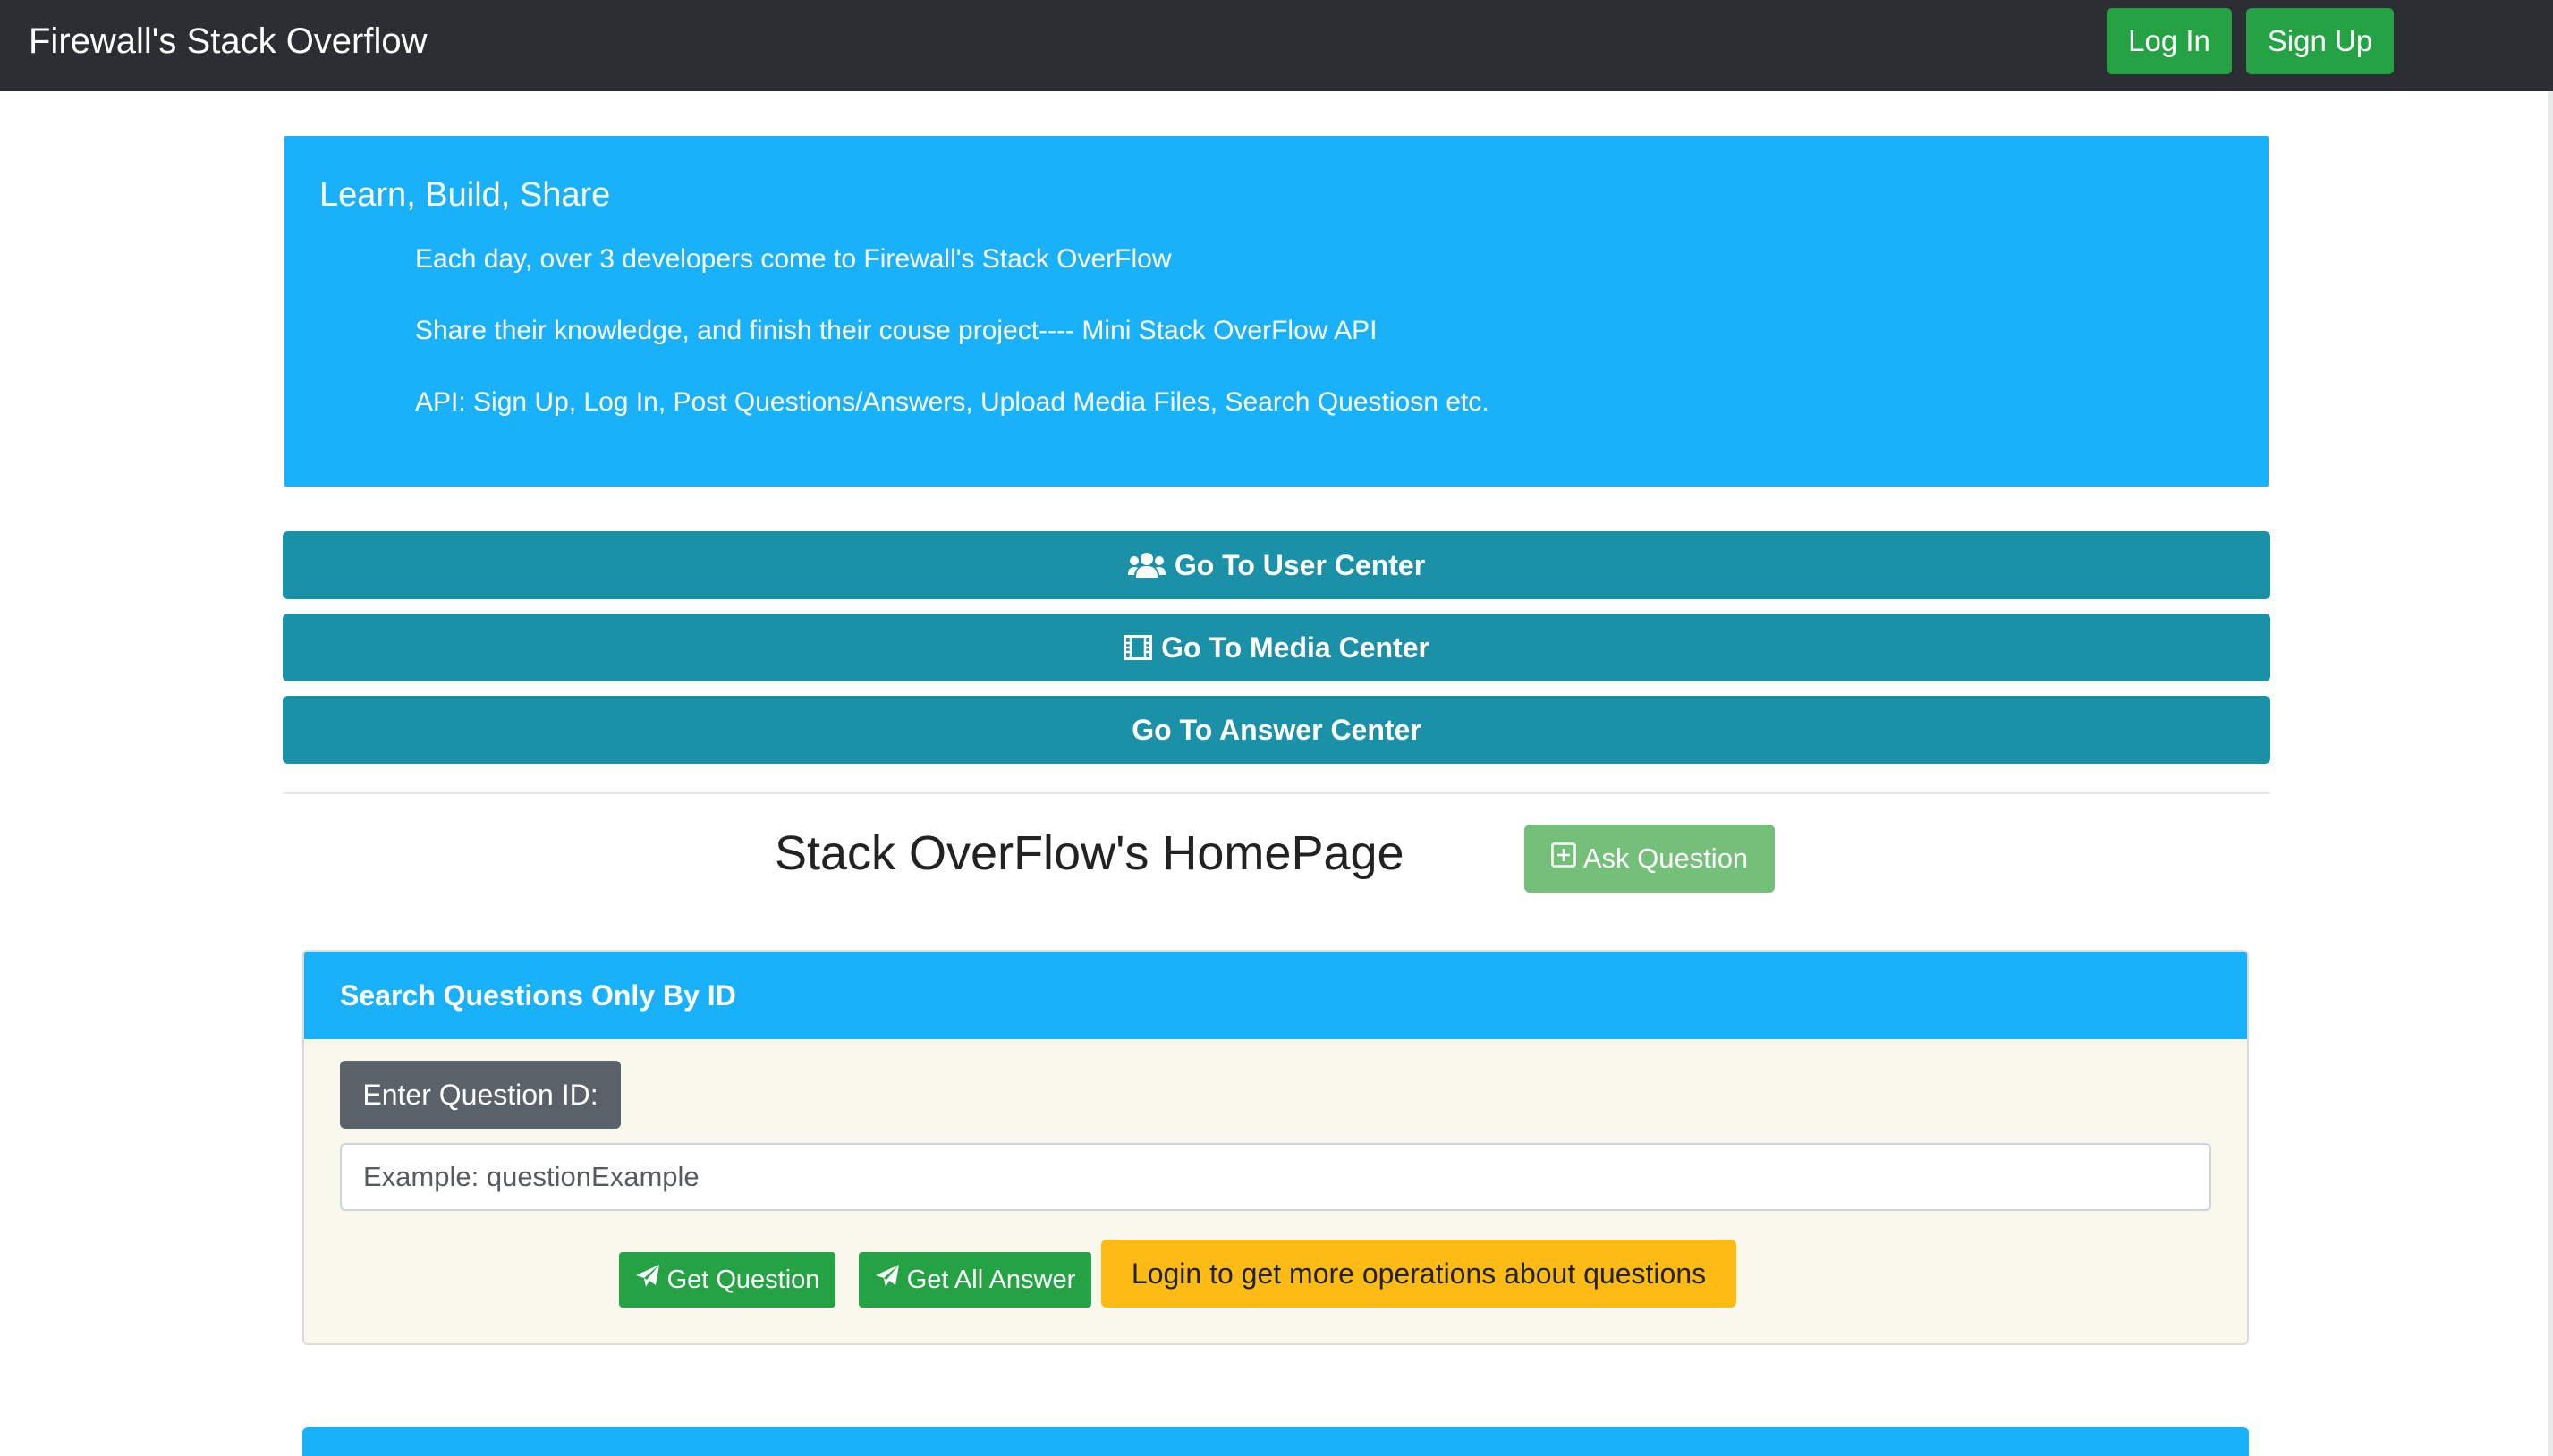 The height and width of the screenshot is (1456, 2553). What do you see at coordinates (2170, 41) in the screenshot?
I see `login-button: Log In` at bounding box center [2170, 41].